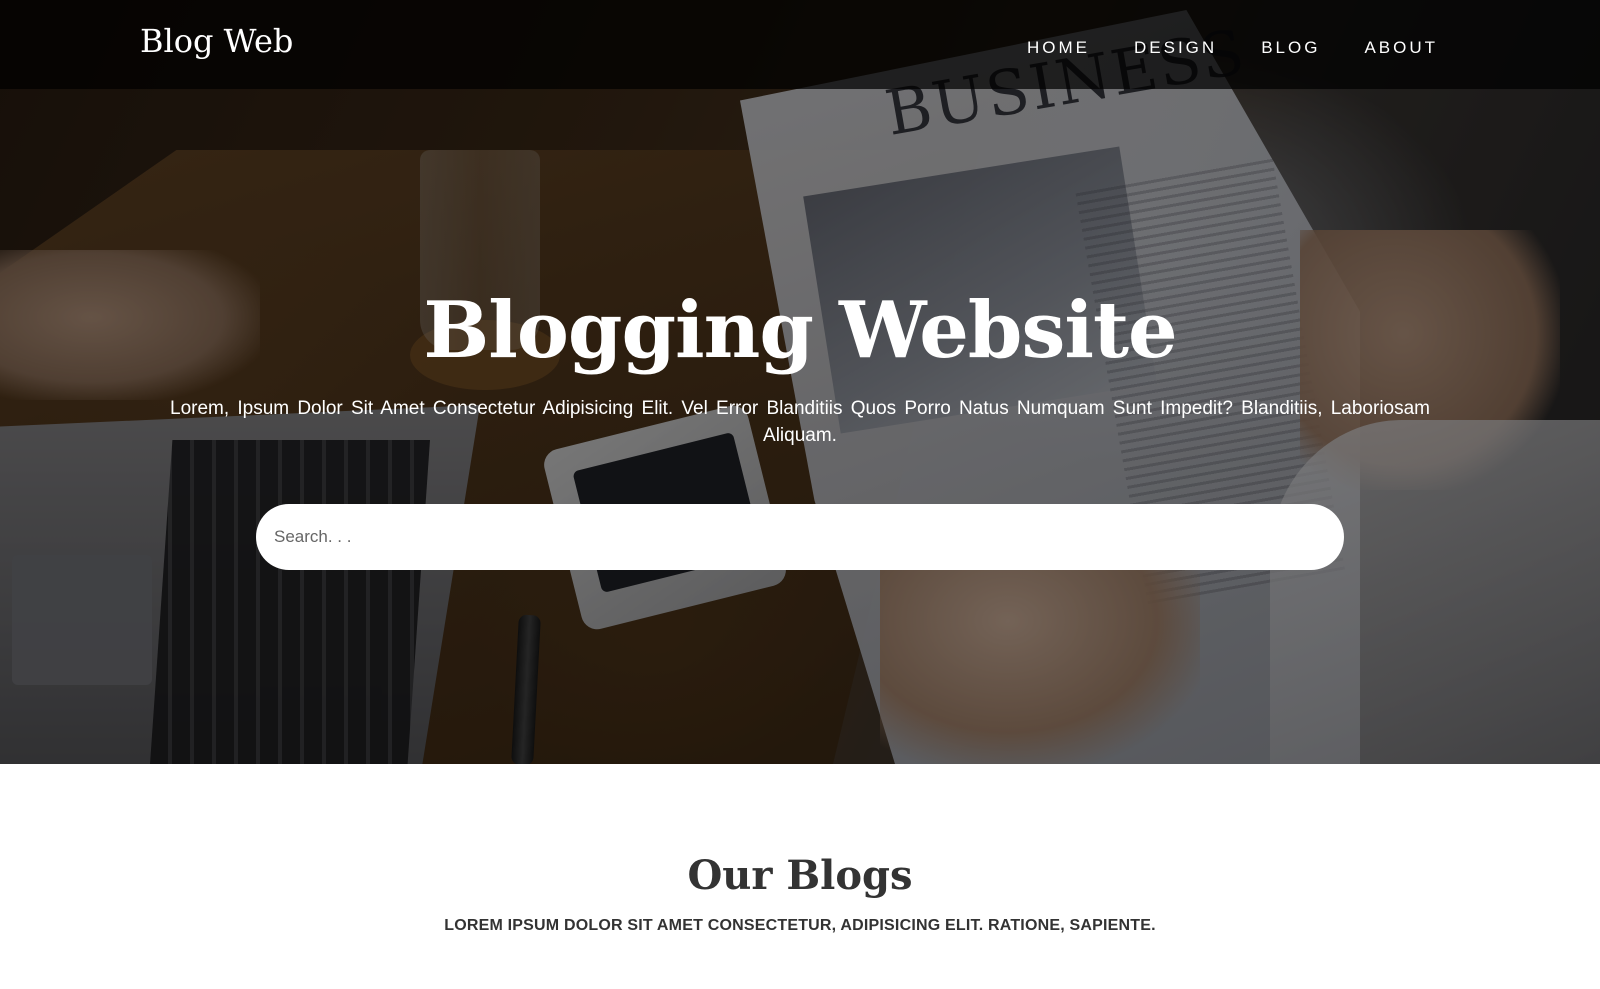 This screenshot has height=989, width=1600. I want to click on nav-link-home: HOME, so click(1058, 48).